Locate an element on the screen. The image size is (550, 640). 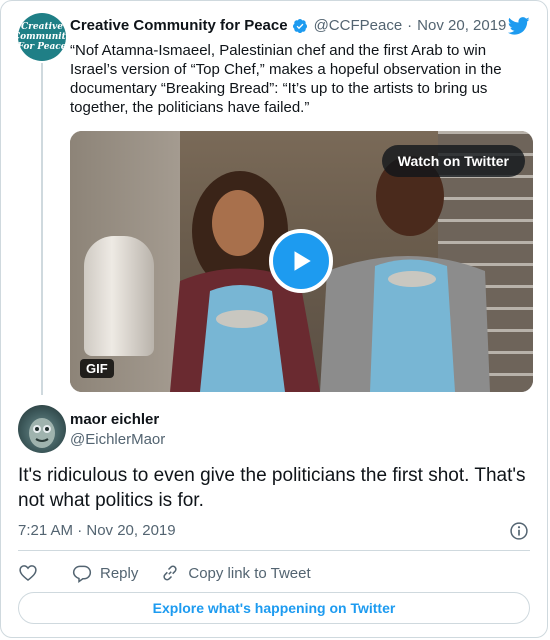
reply-author-avatar is located at coordinates (42, 429).